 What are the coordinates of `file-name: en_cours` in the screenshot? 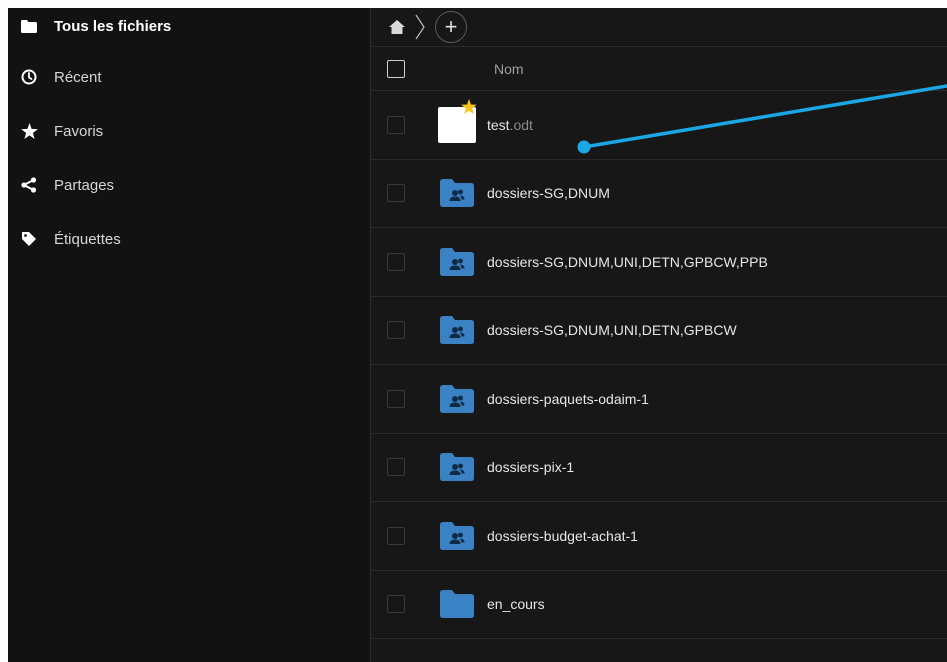 It's located at (516, 604).